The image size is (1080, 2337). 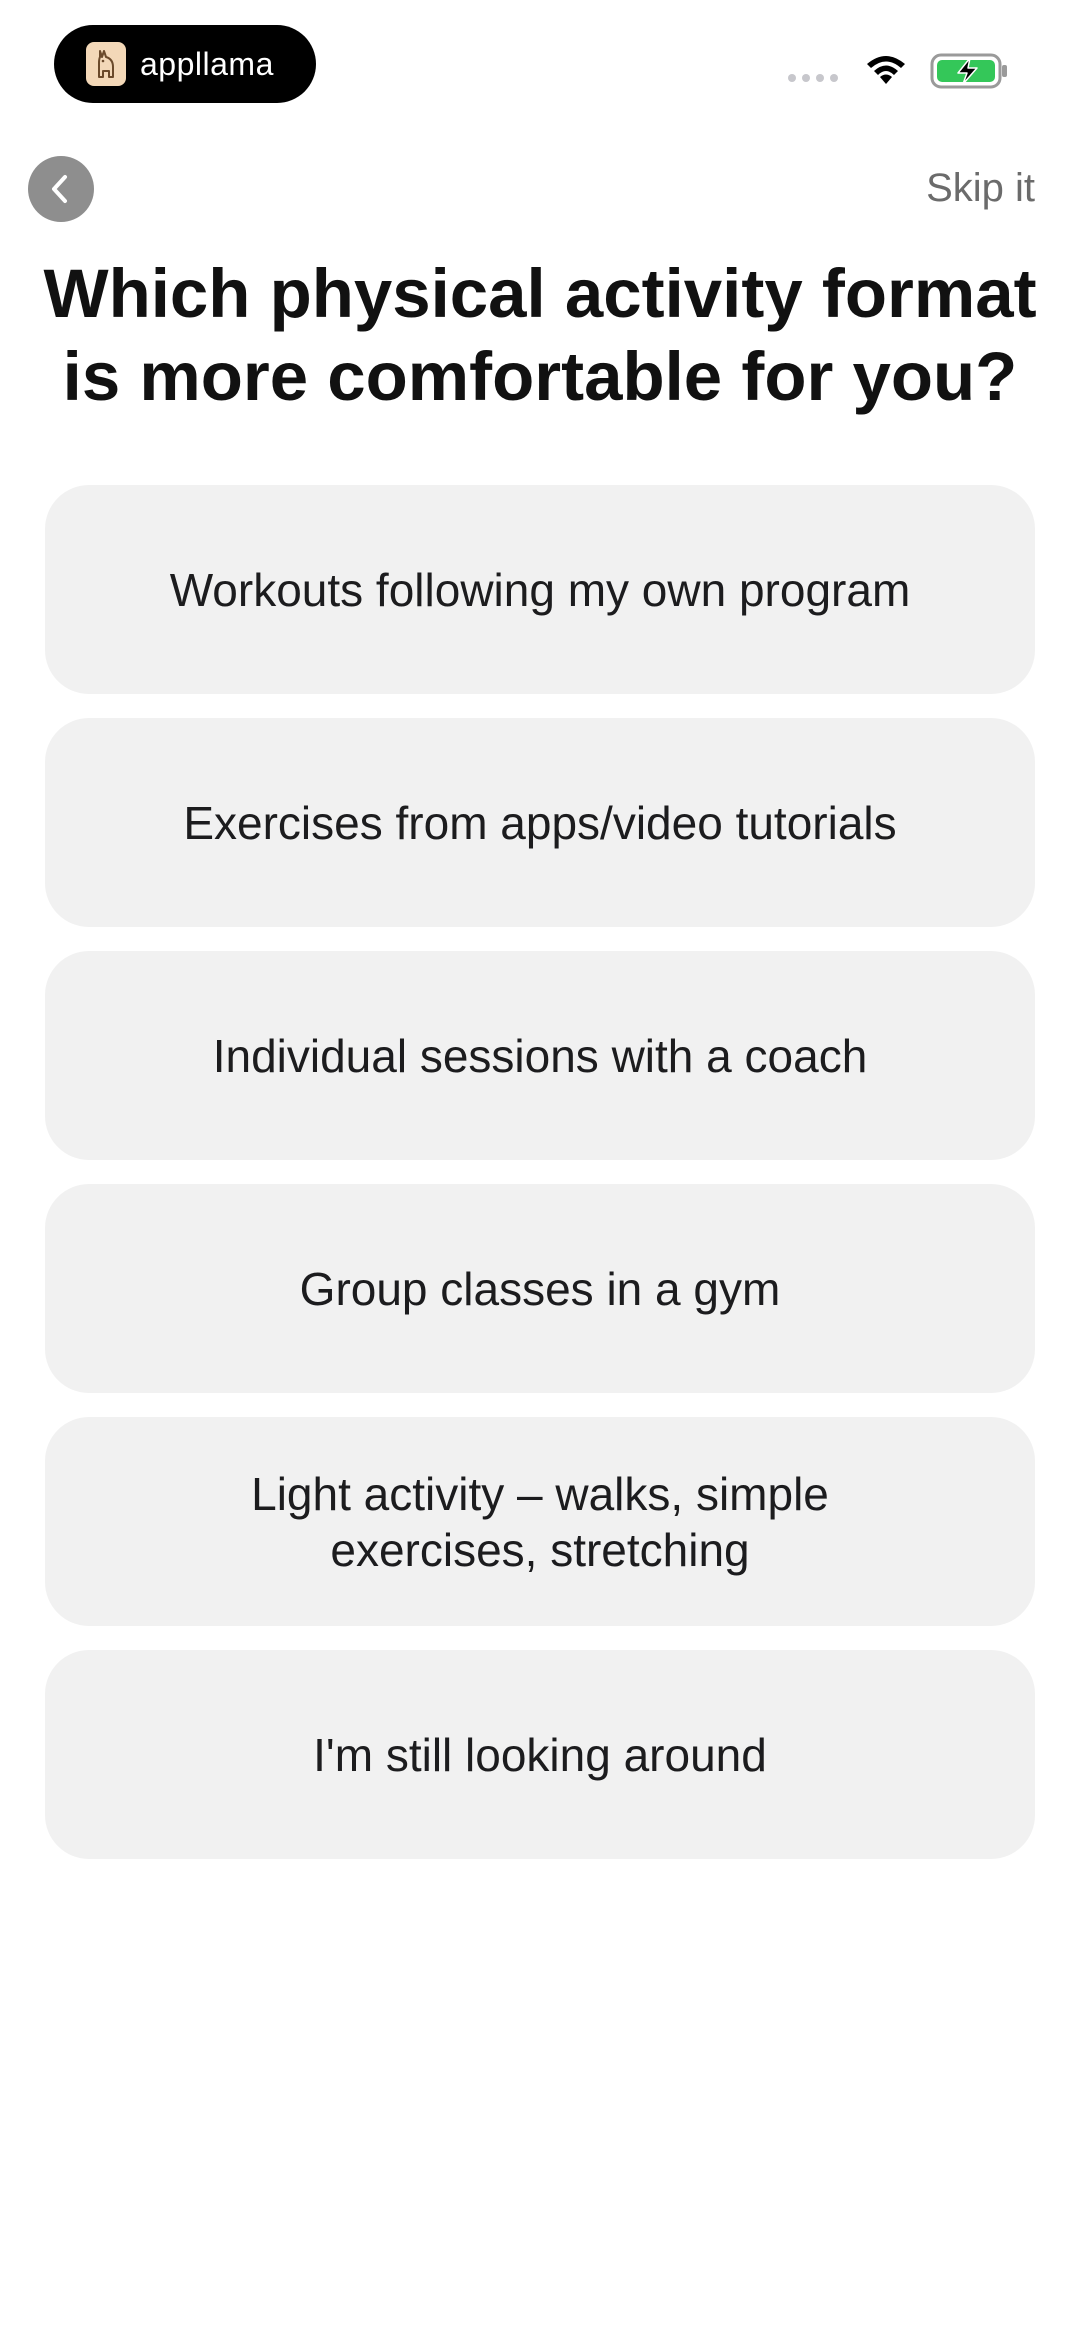 I want to click on battery-charging-icon, so click(x=968, y=71).